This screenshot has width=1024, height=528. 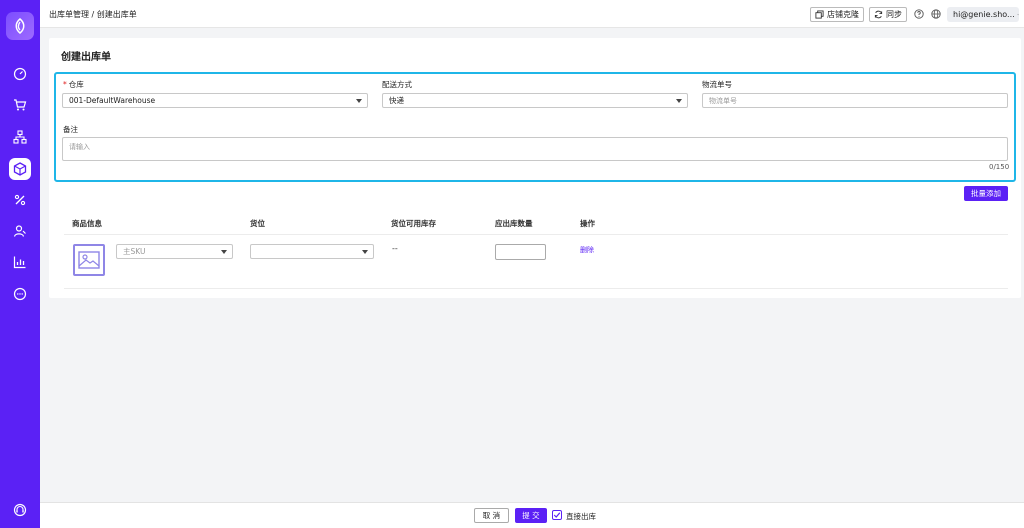 I want to click on page-title: 创建出库单, so click(x=86, y=57).